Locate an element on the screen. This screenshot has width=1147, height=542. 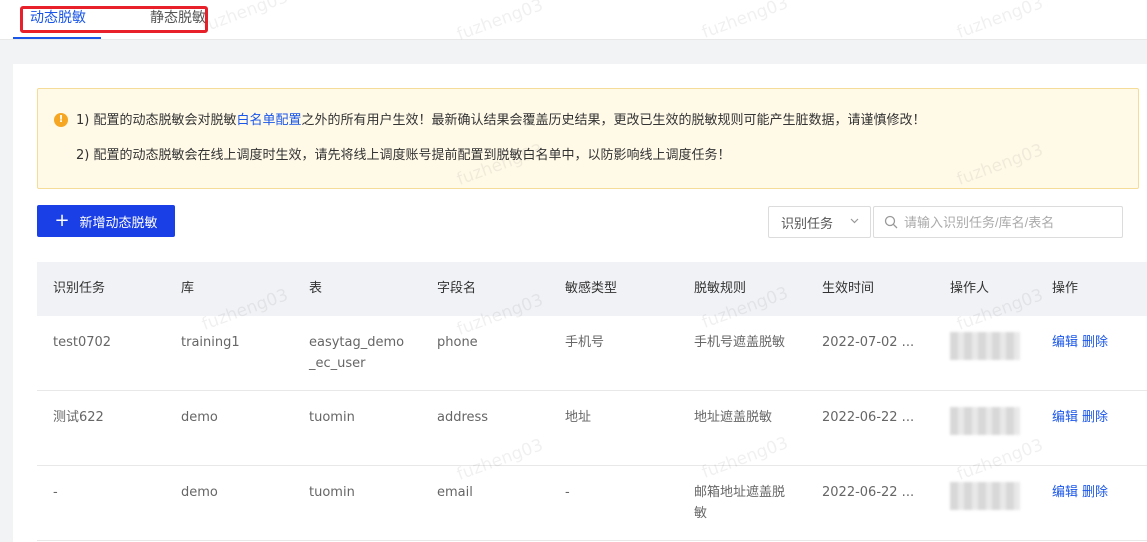
whitelist-config-link: 白名单配置 is located at coordinates (268, 120).